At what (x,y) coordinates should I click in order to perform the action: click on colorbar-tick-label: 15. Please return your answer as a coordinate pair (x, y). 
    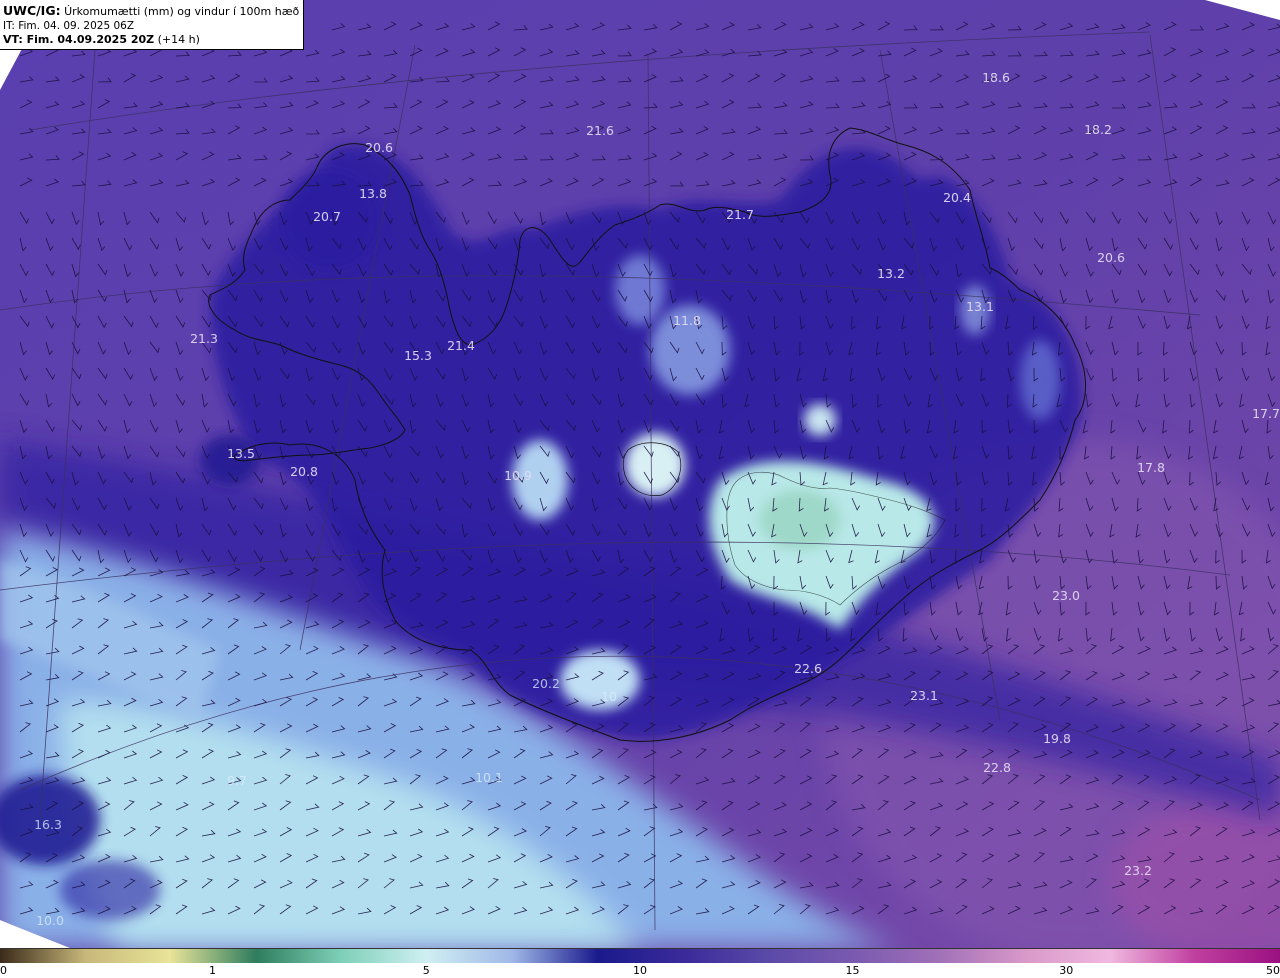
    Looking at the image, I should click on (852, 970).